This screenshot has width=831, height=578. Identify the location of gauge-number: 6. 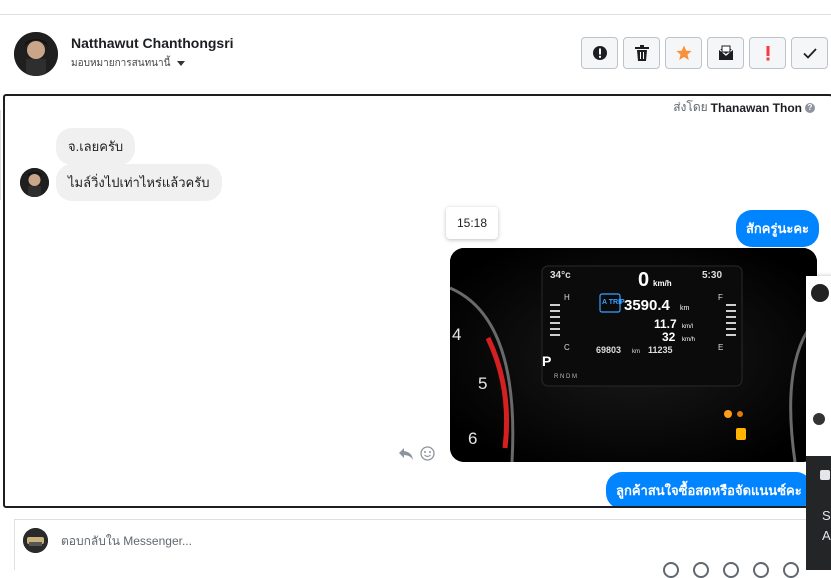
(472, 438).